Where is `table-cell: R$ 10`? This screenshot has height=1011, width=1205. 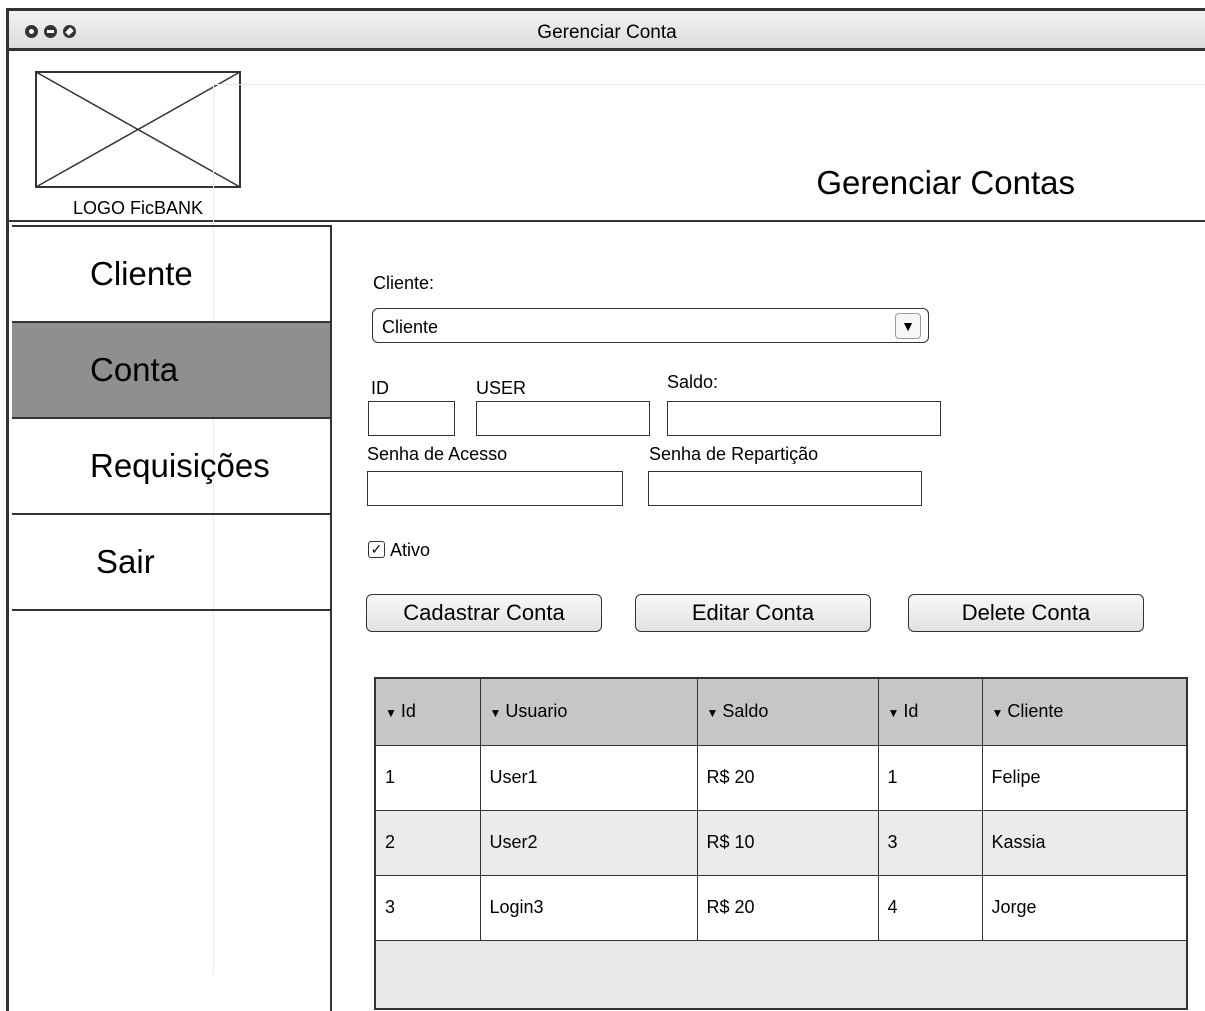
table-cell: R$ 10 is located at coordinates (788, 843).